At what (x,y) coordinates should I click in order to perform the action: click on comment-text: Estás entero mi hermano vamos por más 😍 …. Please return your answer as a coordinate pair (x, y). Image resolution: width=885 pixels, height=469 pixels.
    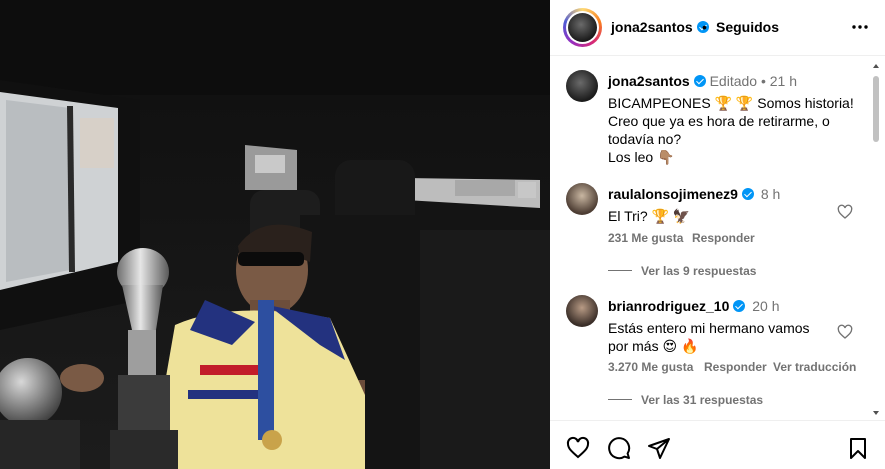
    Looking at the image, I should click on (709, 337).